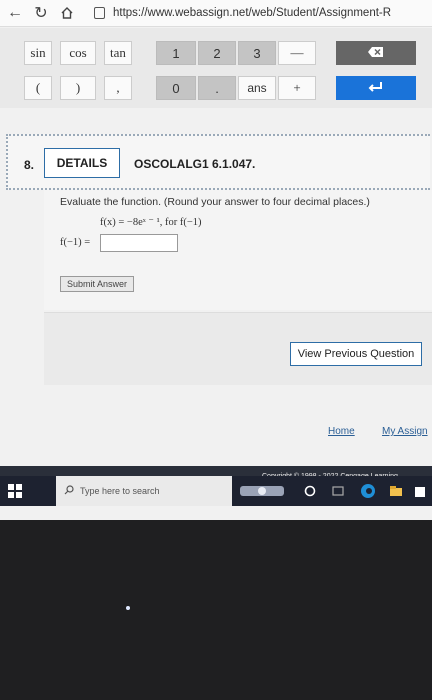 This screenshot has width=432, height=700. What do you see at coordinates (118, 88) in the screenshot?
I see `key-comma: ,` at bounding box center [118, 88].